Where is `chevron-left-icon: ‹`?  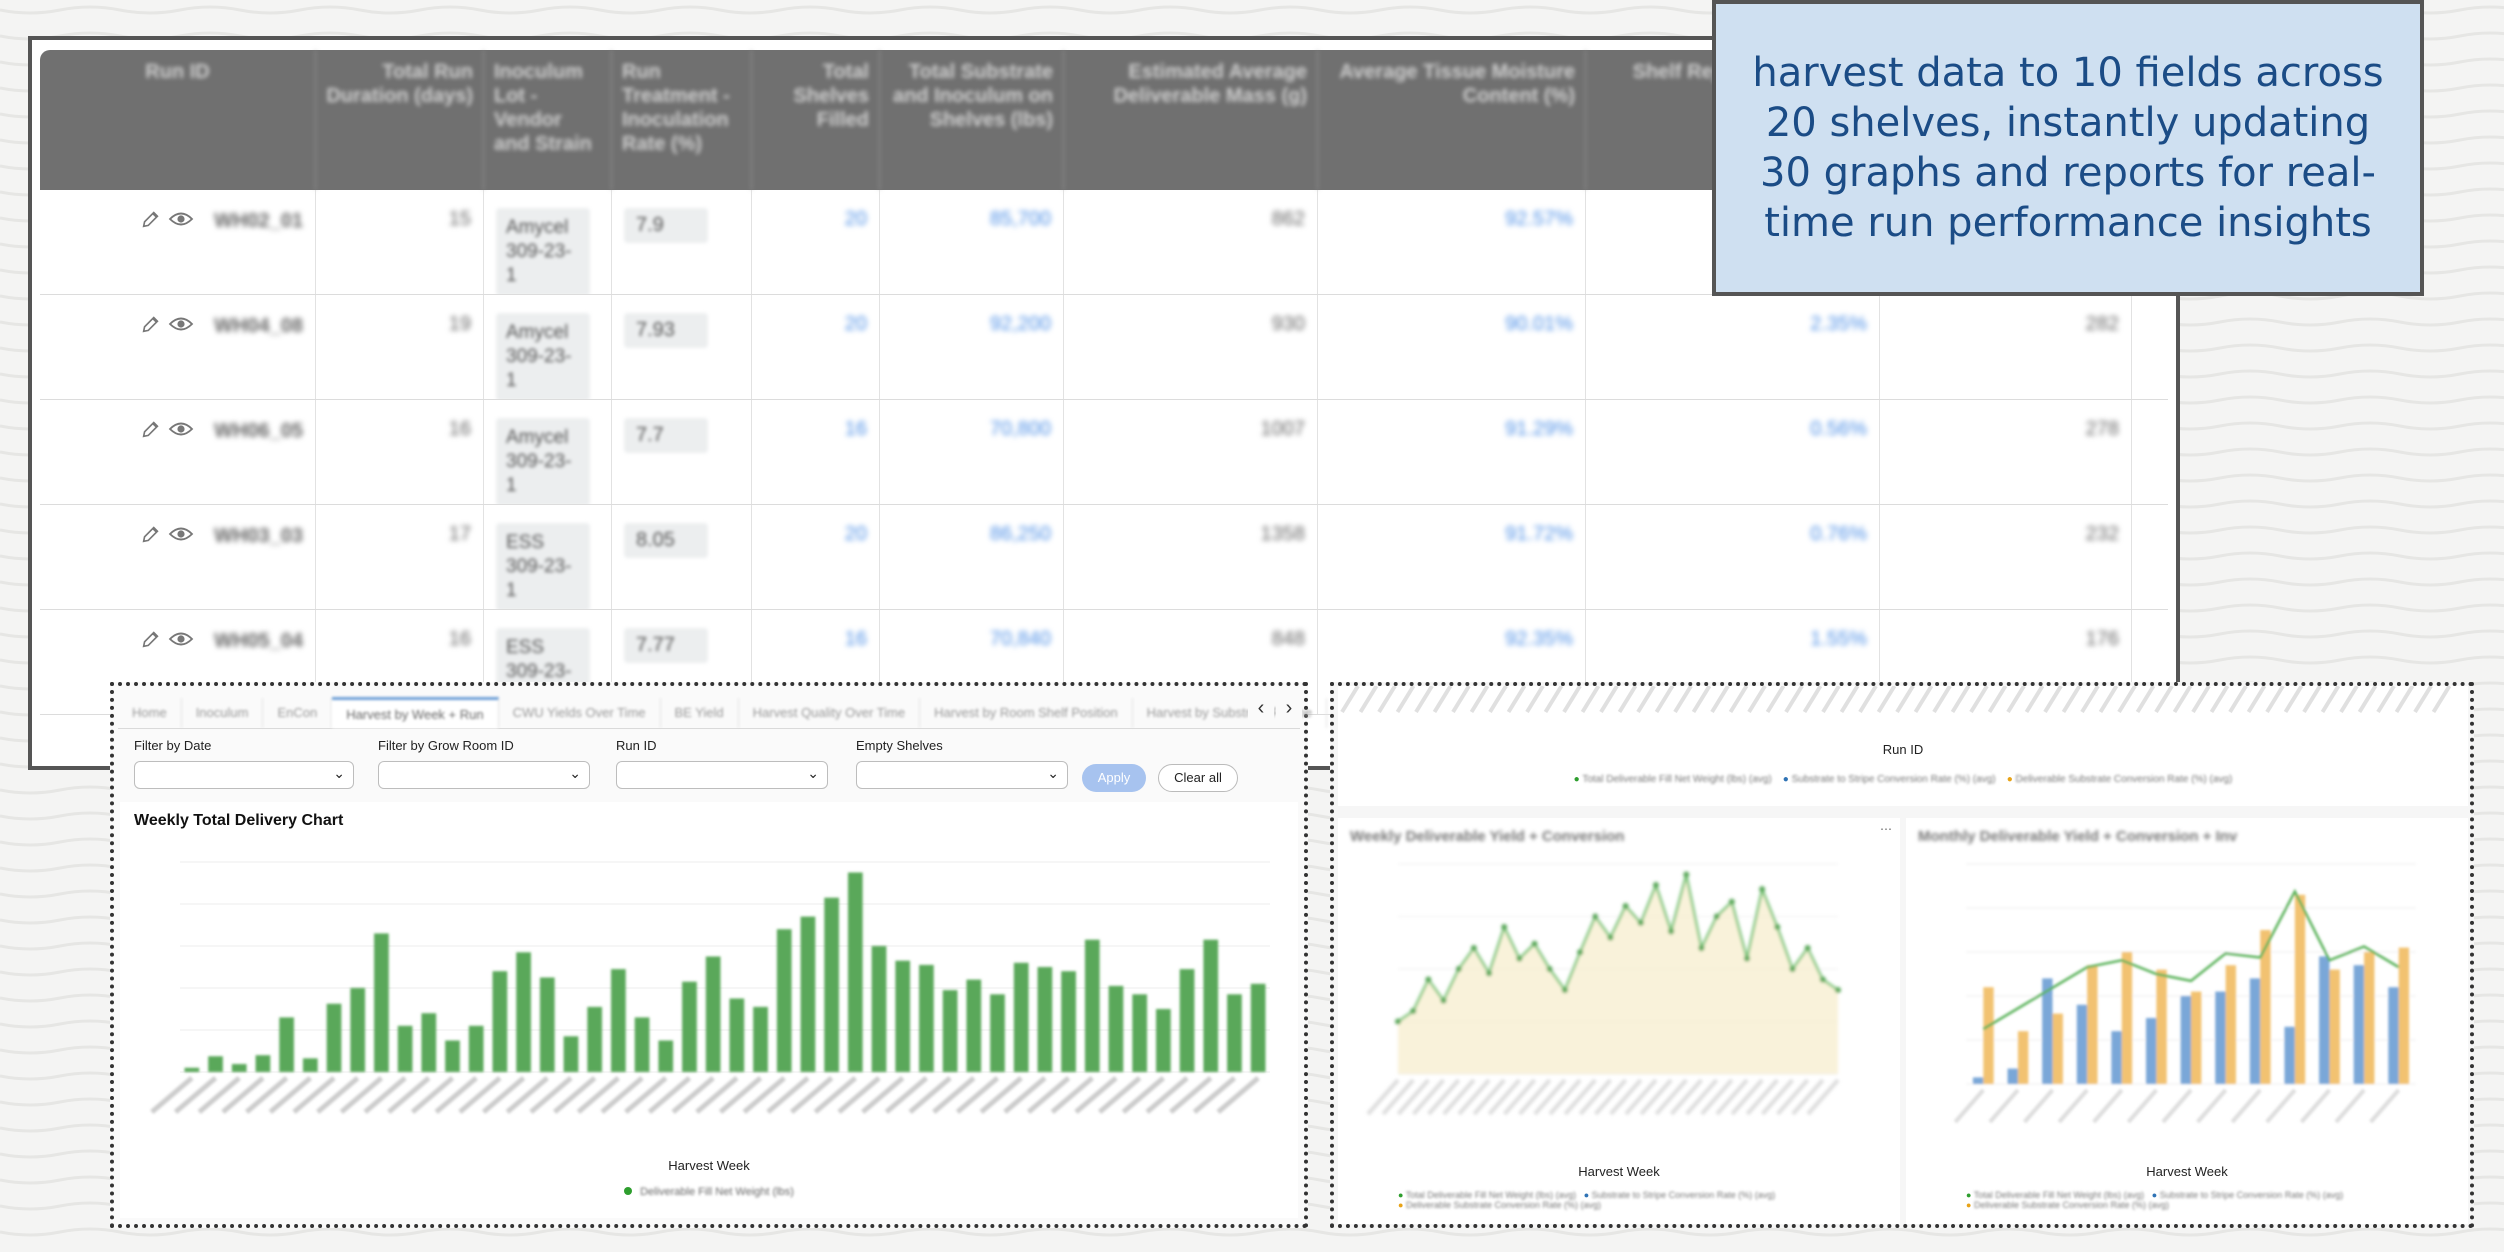
chevron-left-icon: ‹ is located at coordinates (1261, 708).